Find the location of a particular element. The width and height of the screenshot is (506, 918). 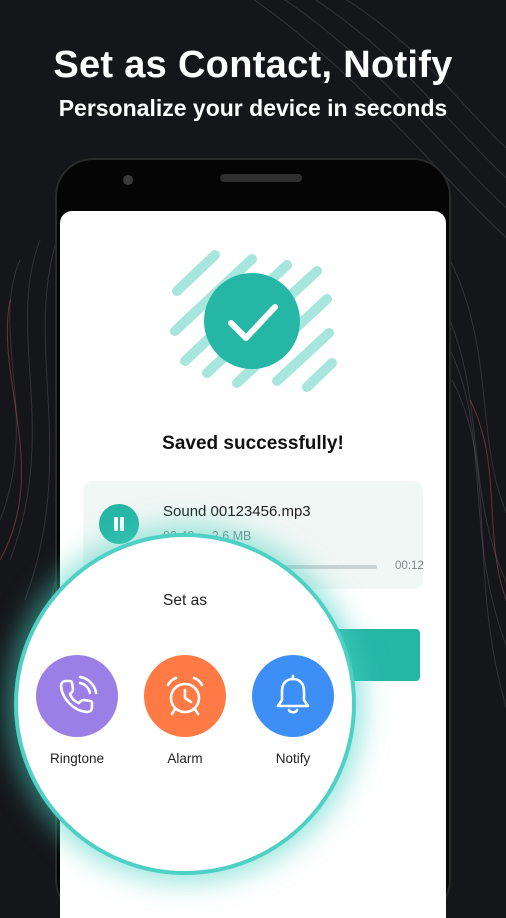

notify-option: Notify is located at coordinates (293, 710).